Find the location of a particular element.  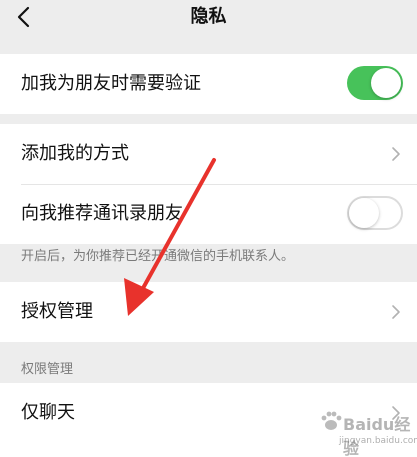

setting-row-verify: 加我为朋友时需要验证 is located at coordinates (208, 84).